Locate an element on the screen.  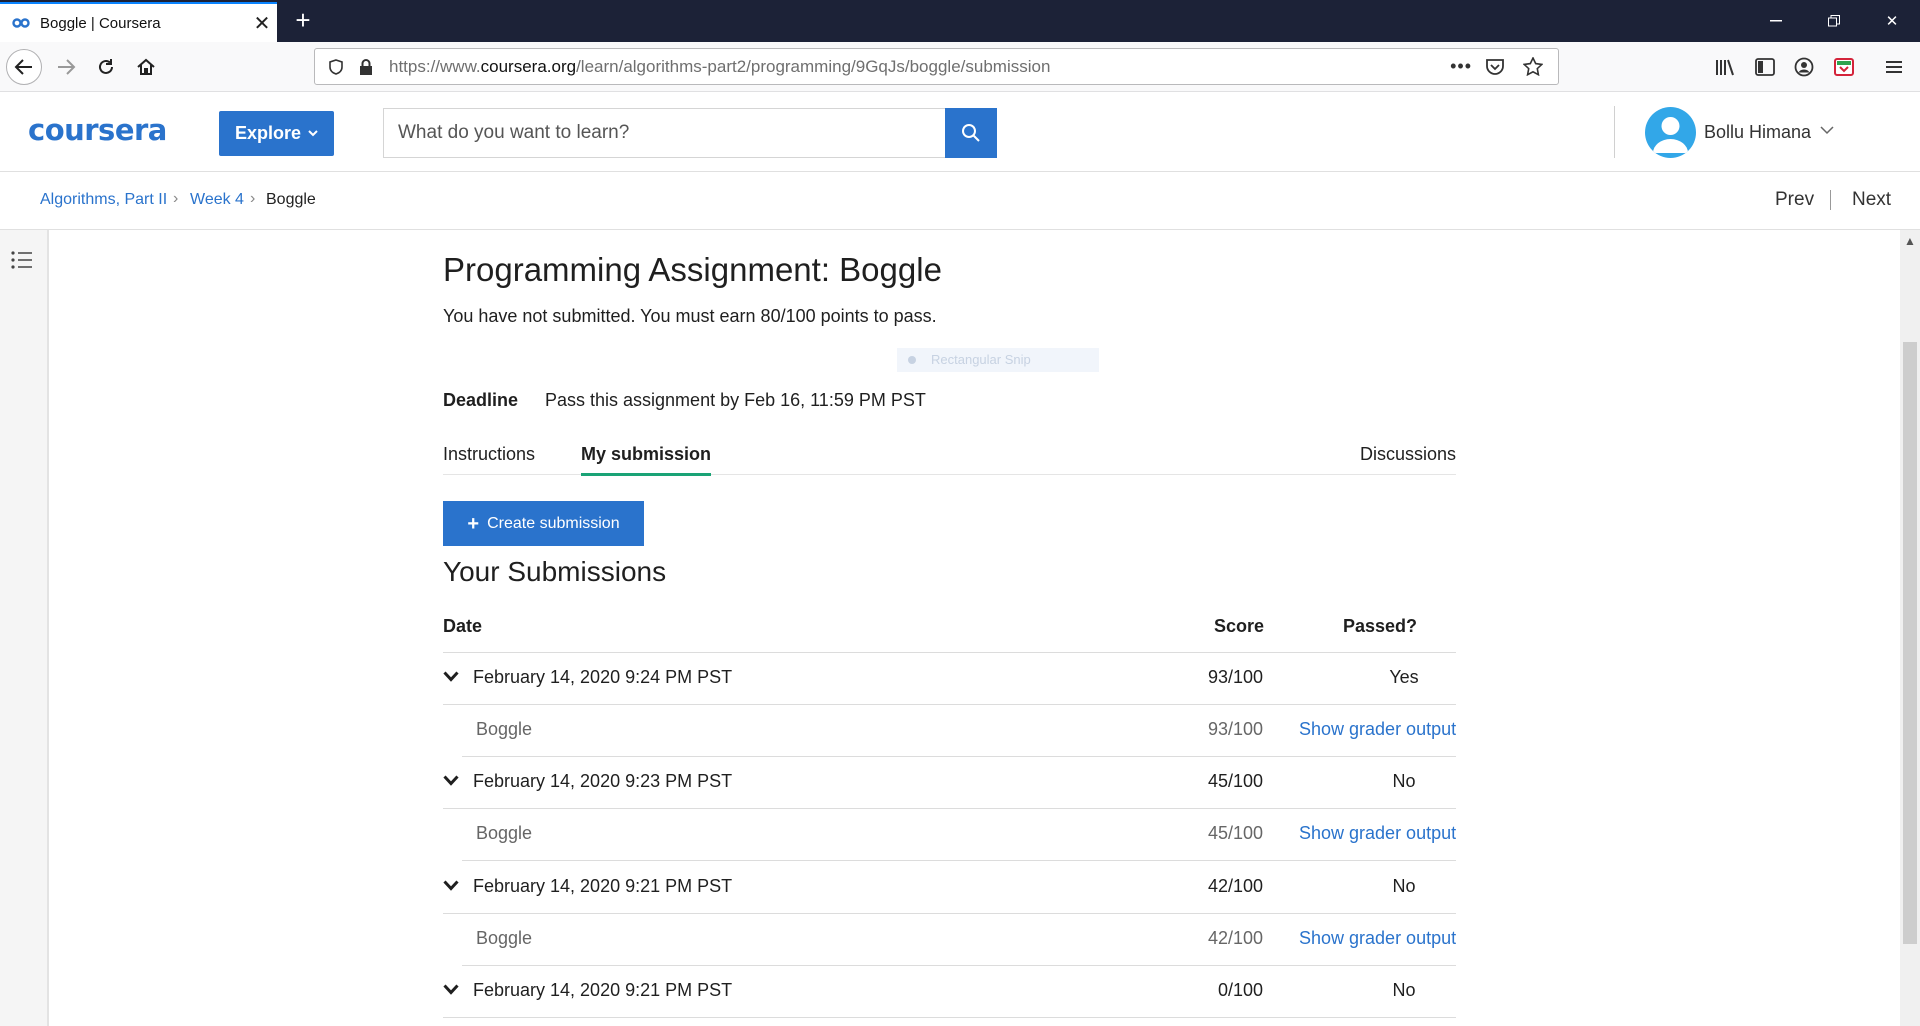
minimize-icon is located at coordinates (1776, 21).